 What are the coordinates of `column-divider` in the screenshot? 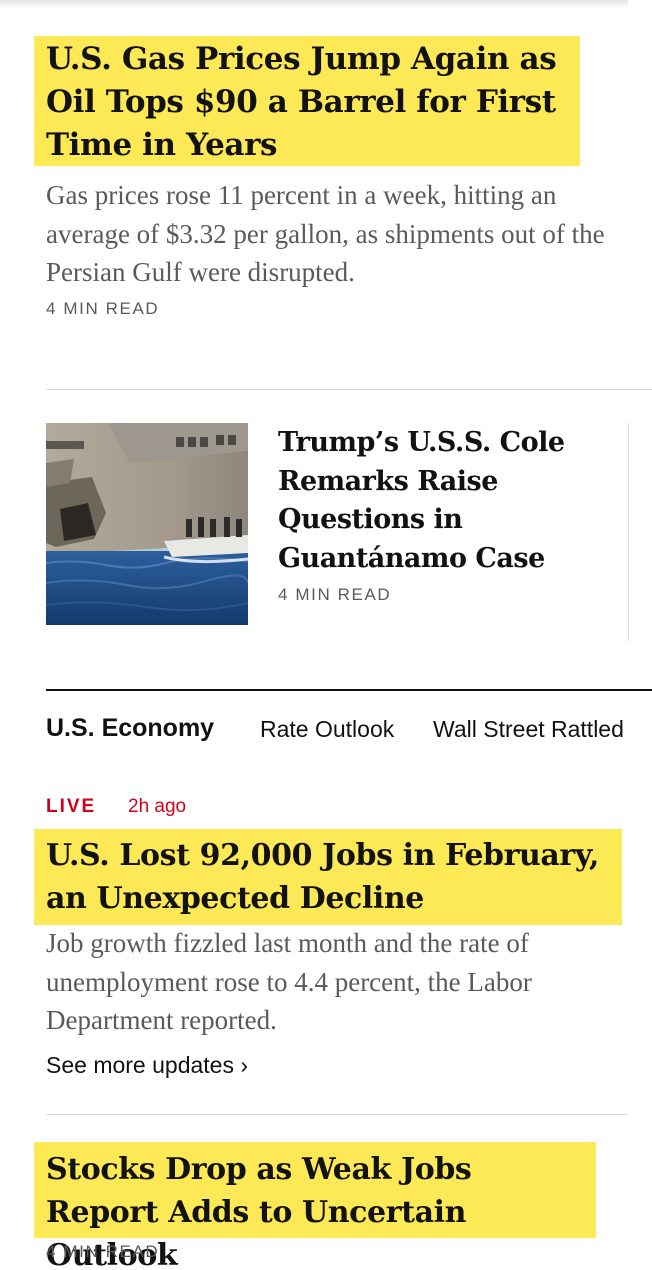 It's located at (628, 532).